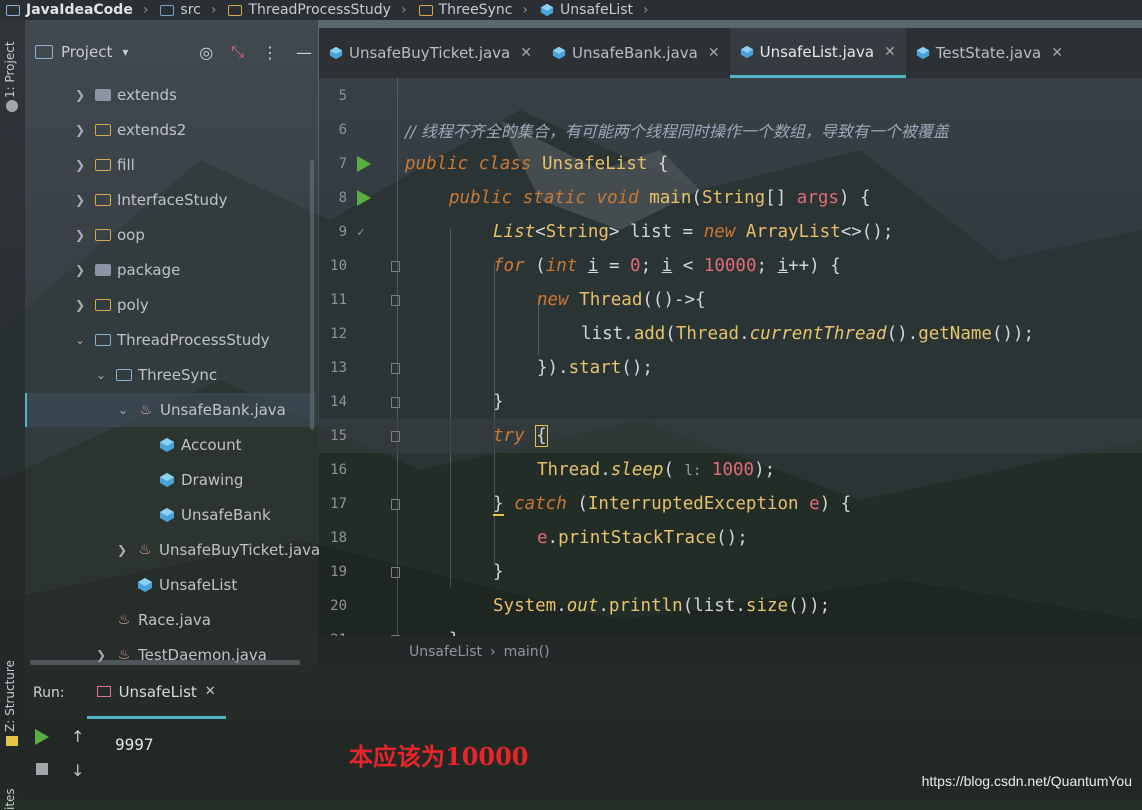  I want to click on project-view-title: Project, so click(86, 52).